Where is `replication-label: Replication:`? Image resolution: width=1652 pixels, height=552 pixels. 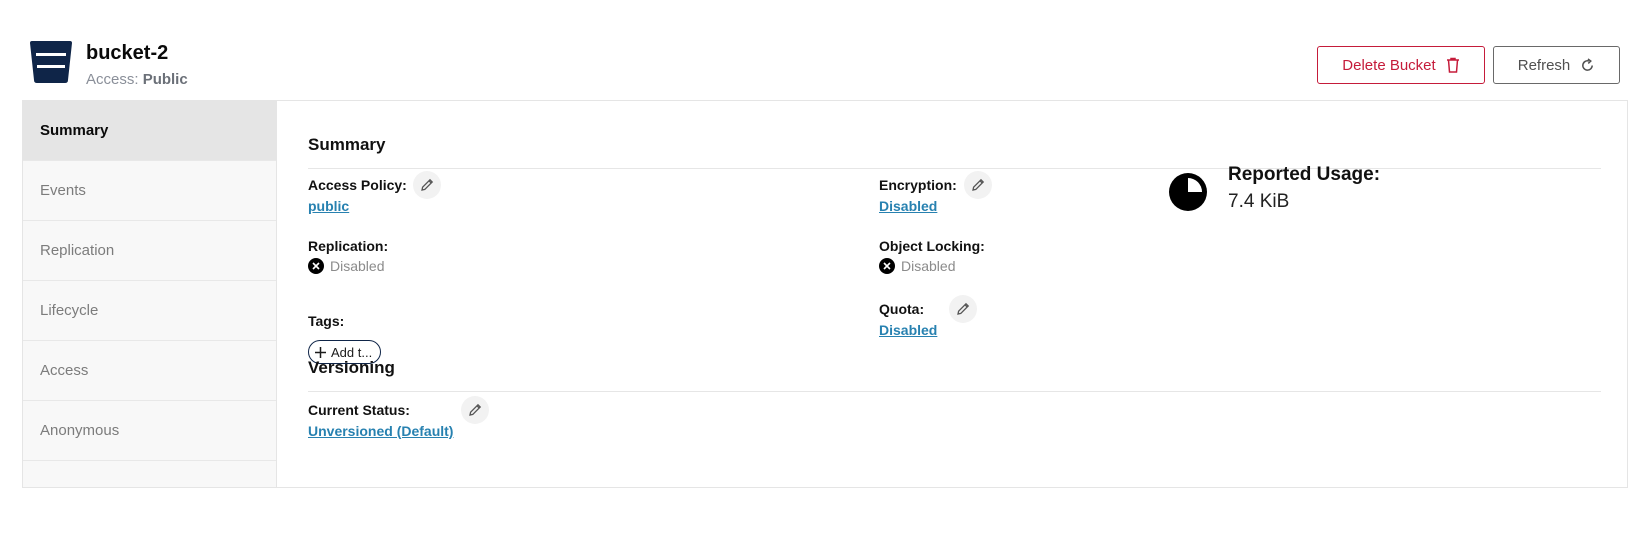
replication-label: Replication: is located at coordinates (348, 246).